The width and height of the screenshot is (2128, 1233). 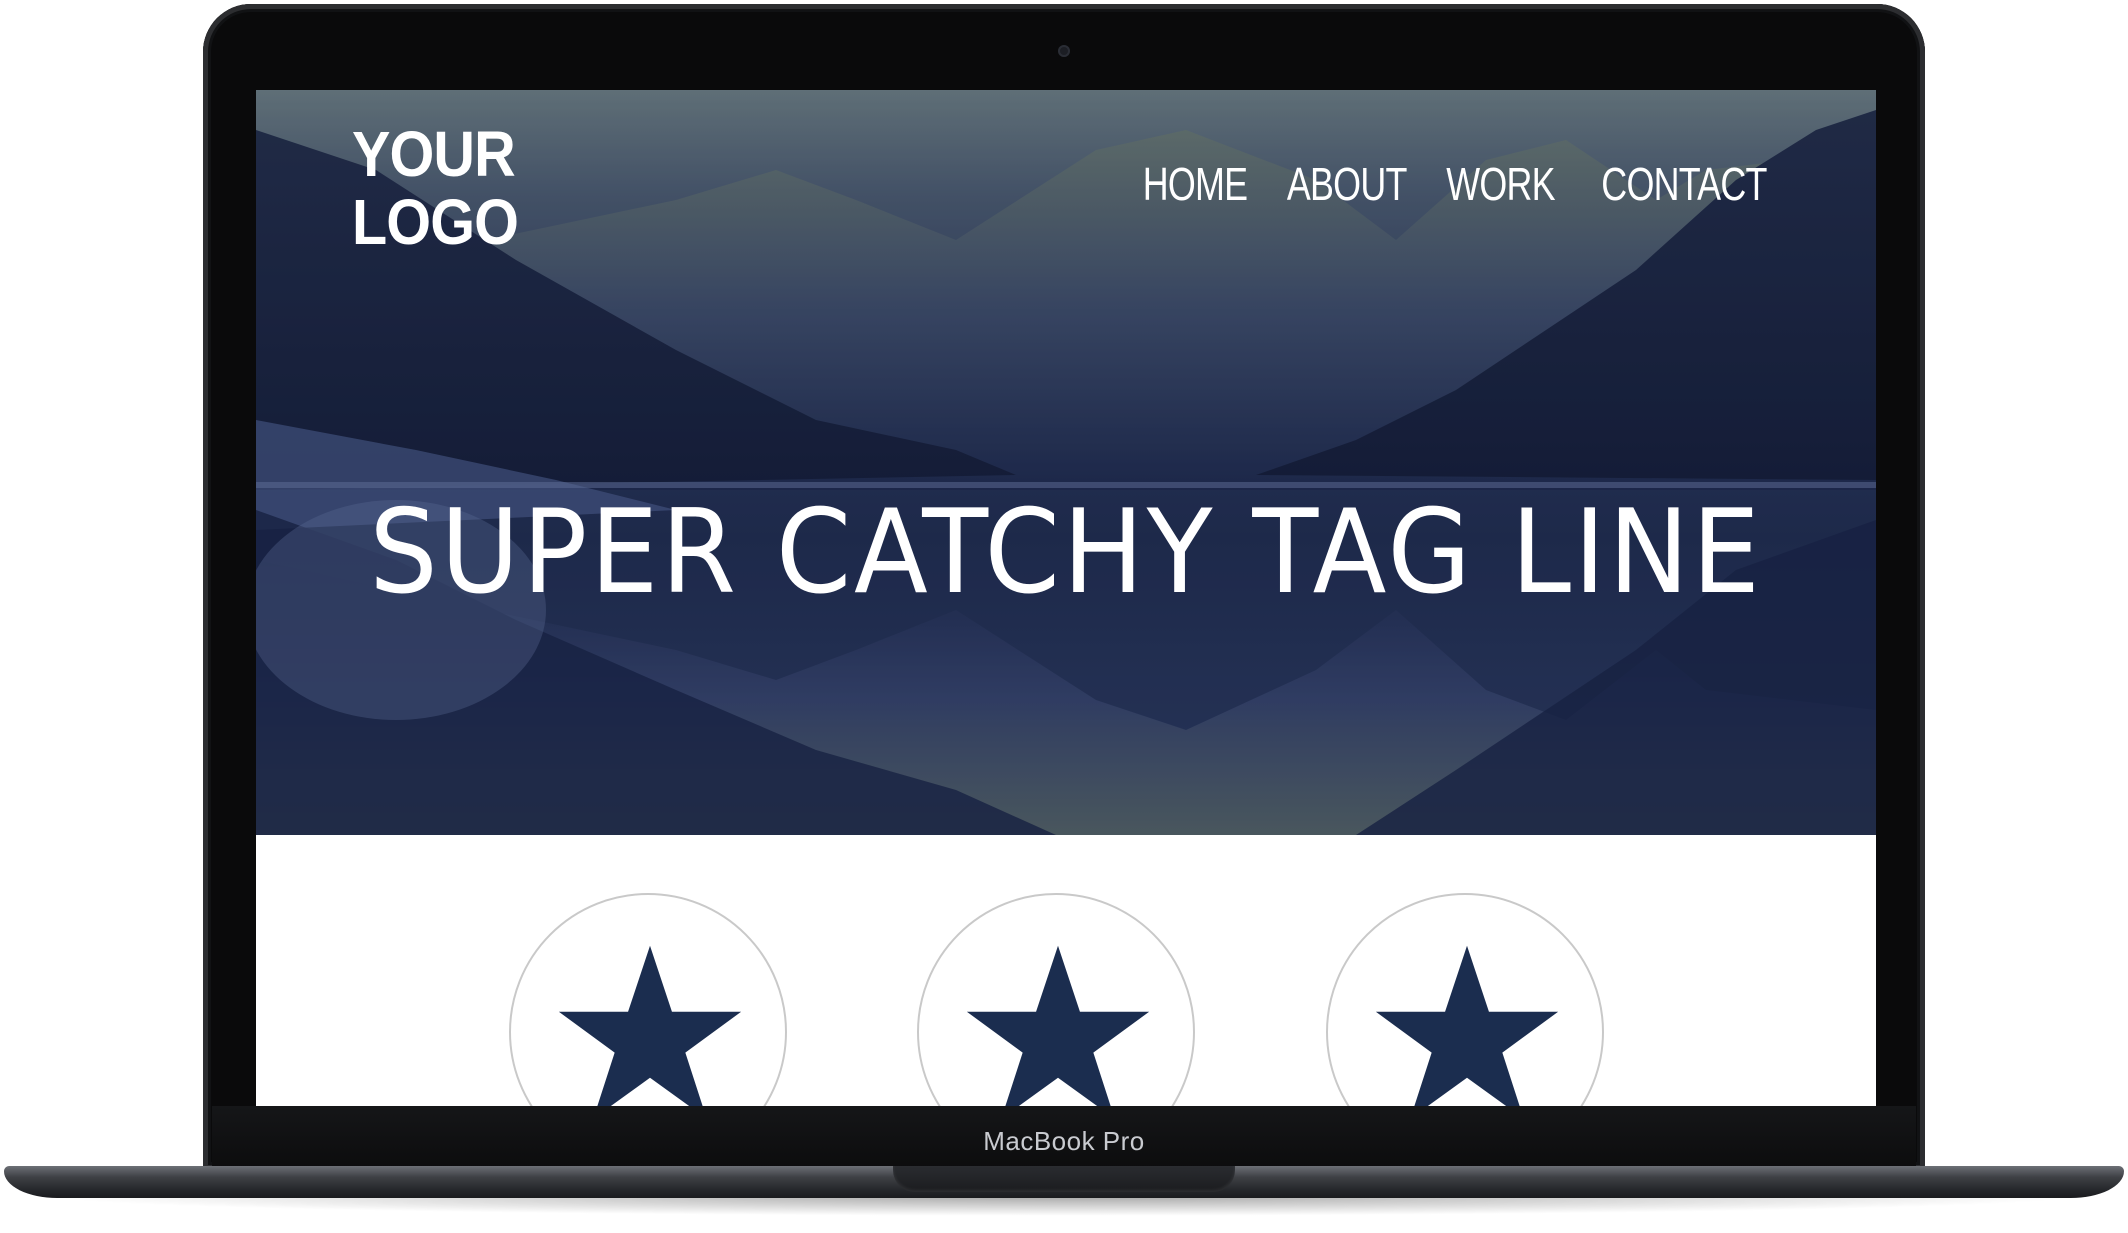 I want to click on logo-line-2: LOGO, so click(x=435, y=222).